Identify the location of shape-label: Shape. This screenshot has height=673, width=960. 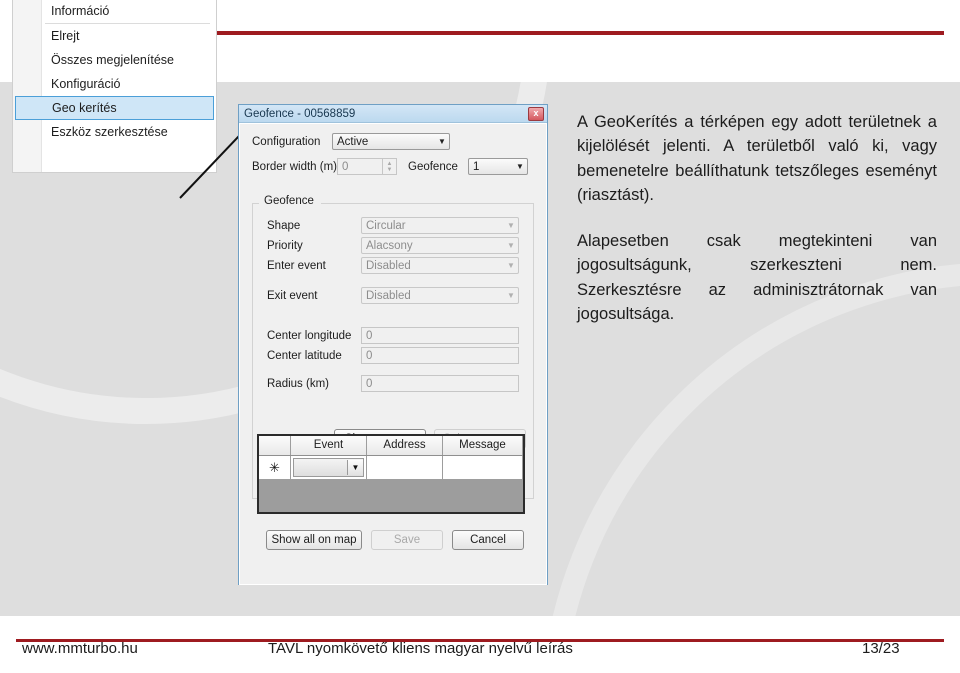
(284, 226).